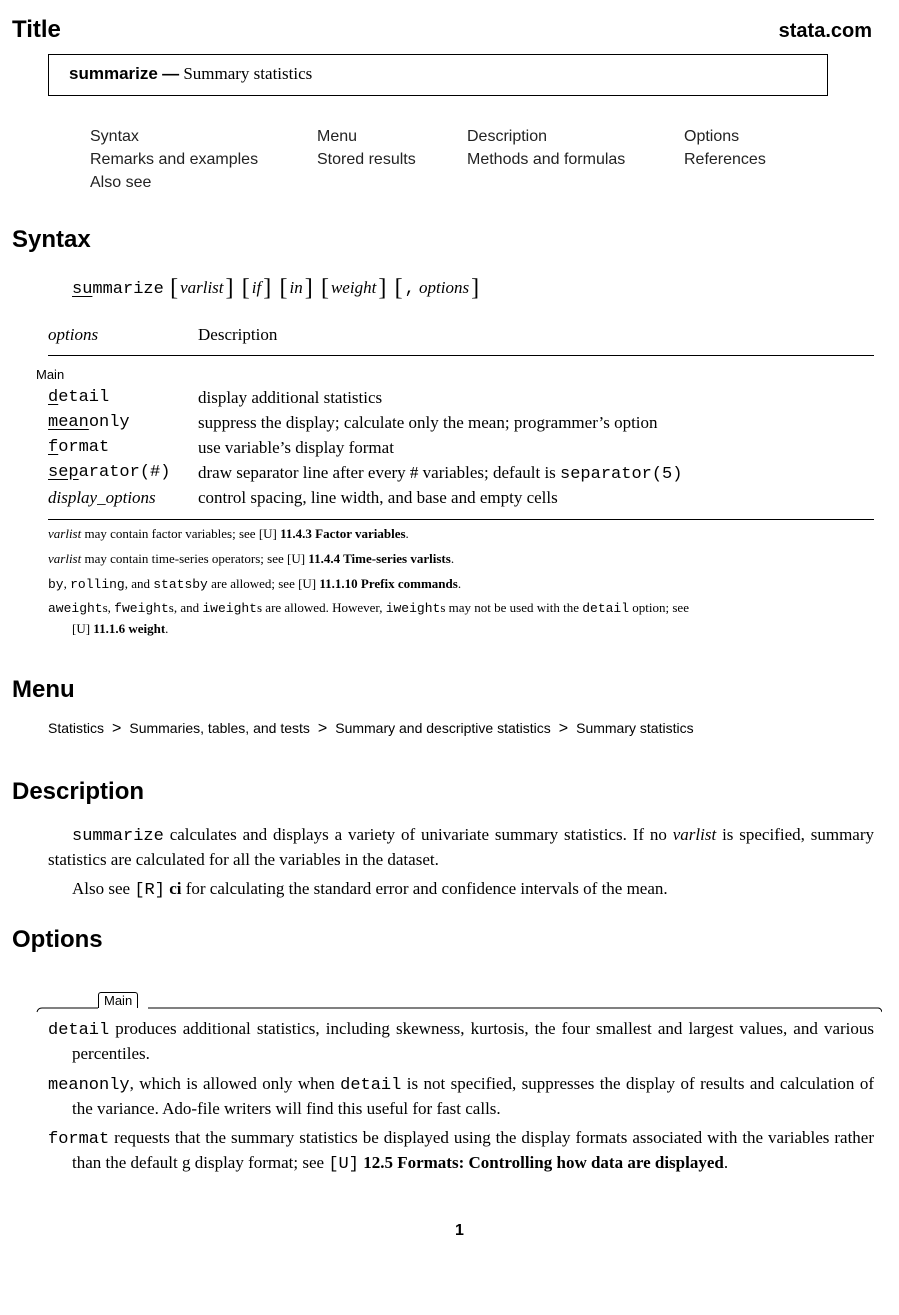  I want to click on tab-main: Main, so click(118, 1000).